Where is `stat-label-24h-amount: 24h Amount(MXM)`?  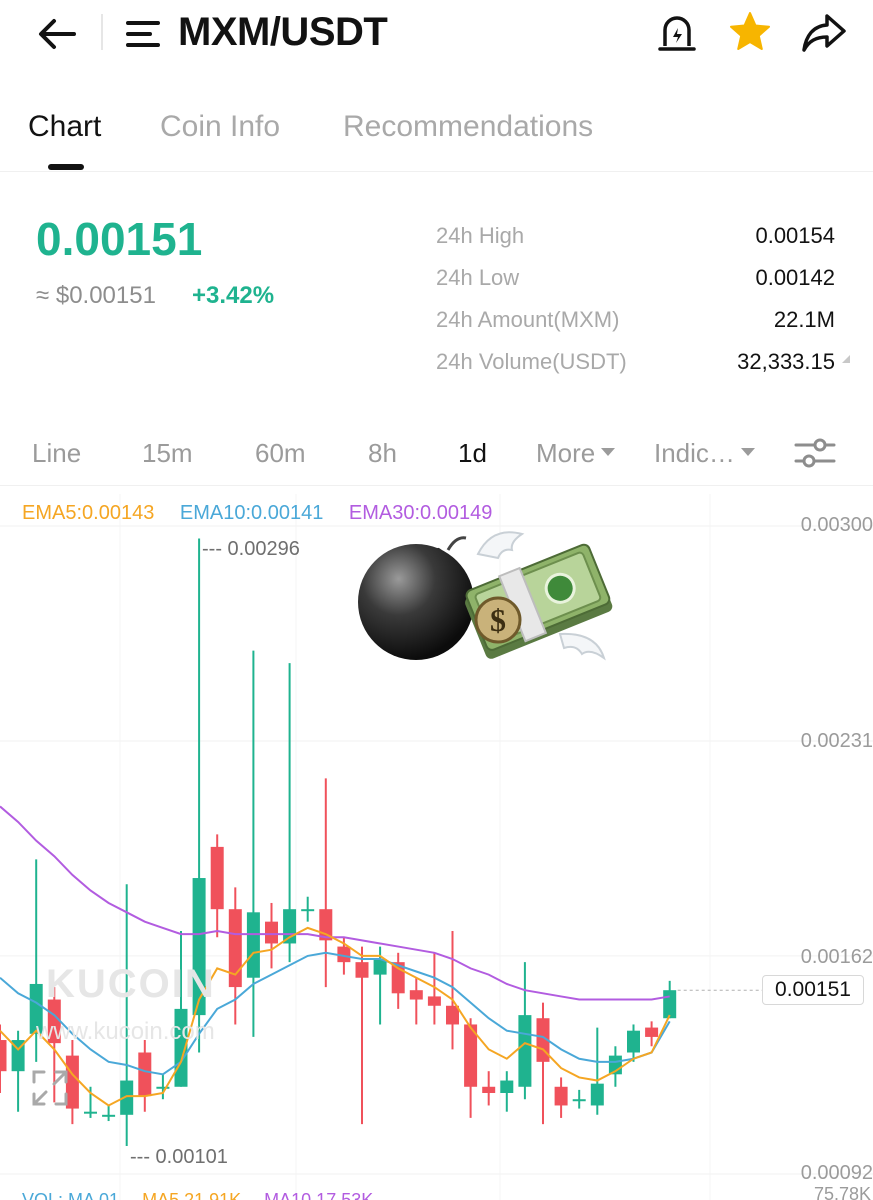 stat-label-24h-amount: 24h Amount(MXM) is located at coordinates (528, 319).